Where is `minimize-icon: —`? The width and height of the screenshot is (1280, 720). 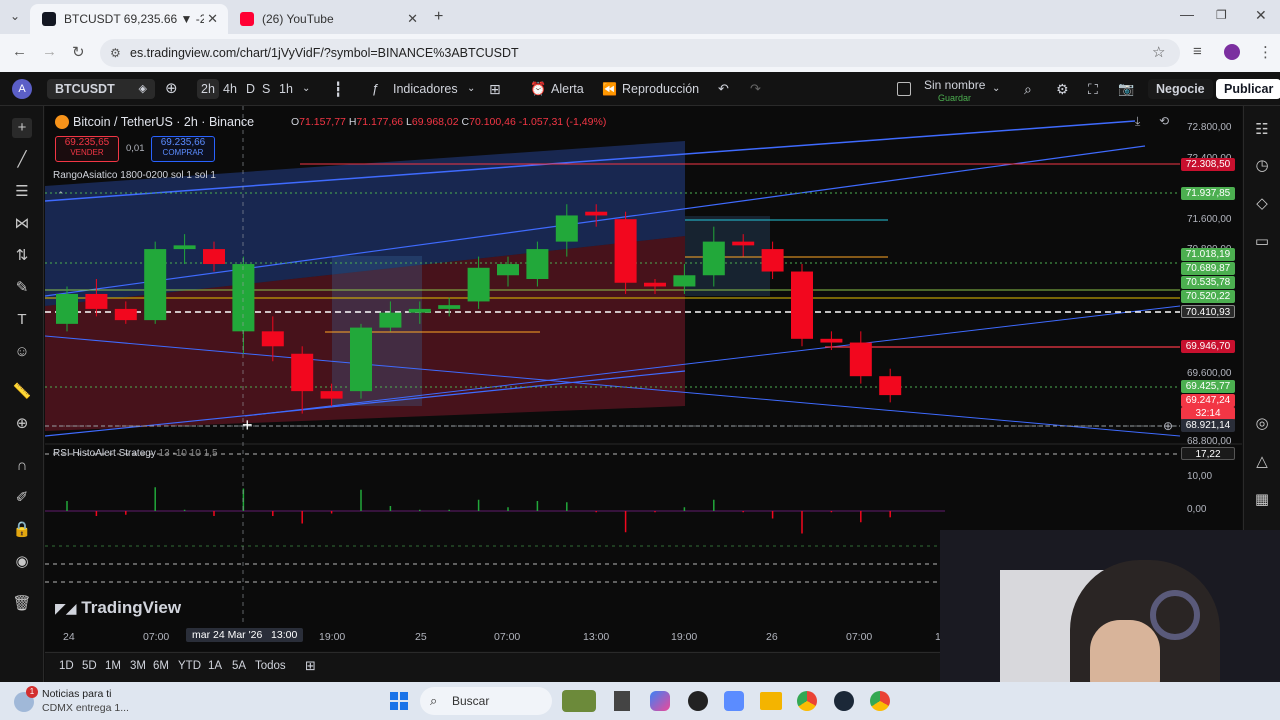 minimize-icon: — is located at coordinates (1187, 14).